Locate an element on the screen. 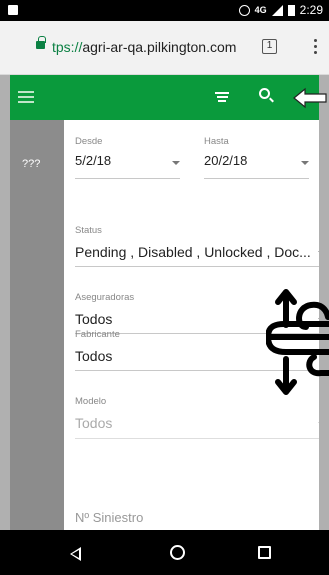 The width and height of the screenshot is (329, 575). fabricante-value: Todos is located at coordinates (93, 356).